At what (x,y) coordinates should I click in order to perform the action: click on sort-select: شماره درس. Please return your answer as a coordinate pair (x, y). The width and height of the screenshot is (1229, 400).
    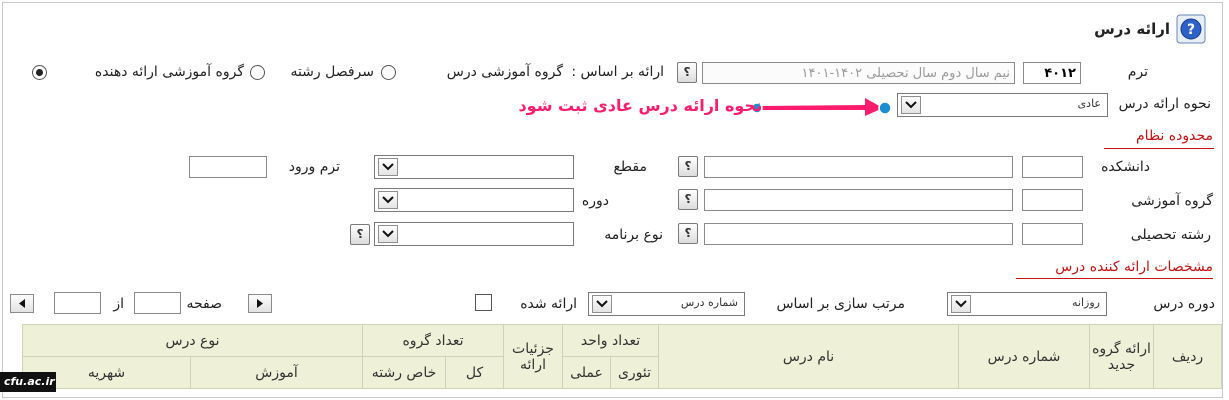
    Looking at the image, I should click on (666, 304).